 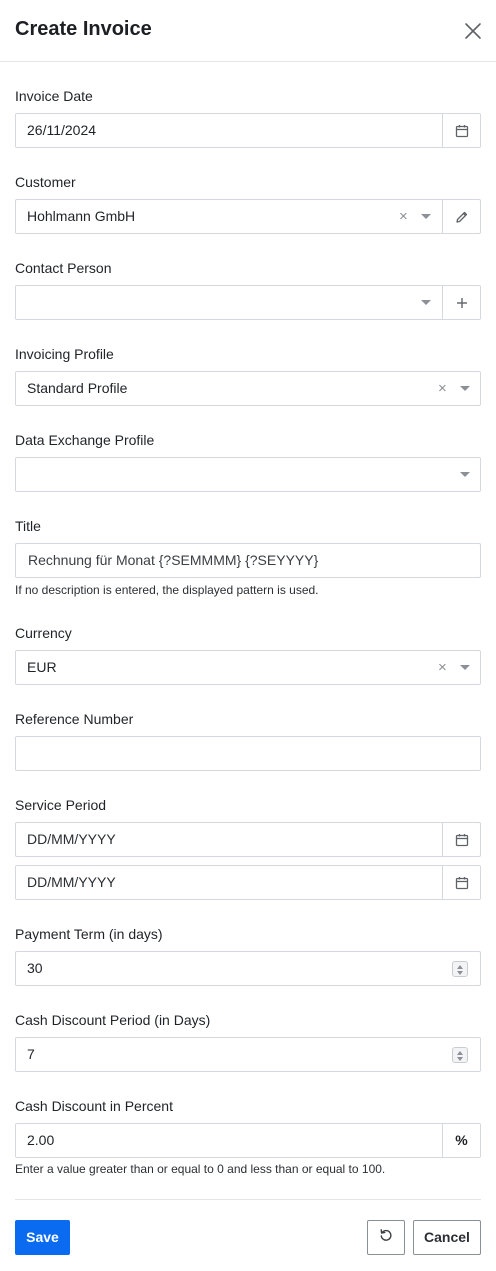 I want to click on customer-label: Customer, so click(x=45, y=182).